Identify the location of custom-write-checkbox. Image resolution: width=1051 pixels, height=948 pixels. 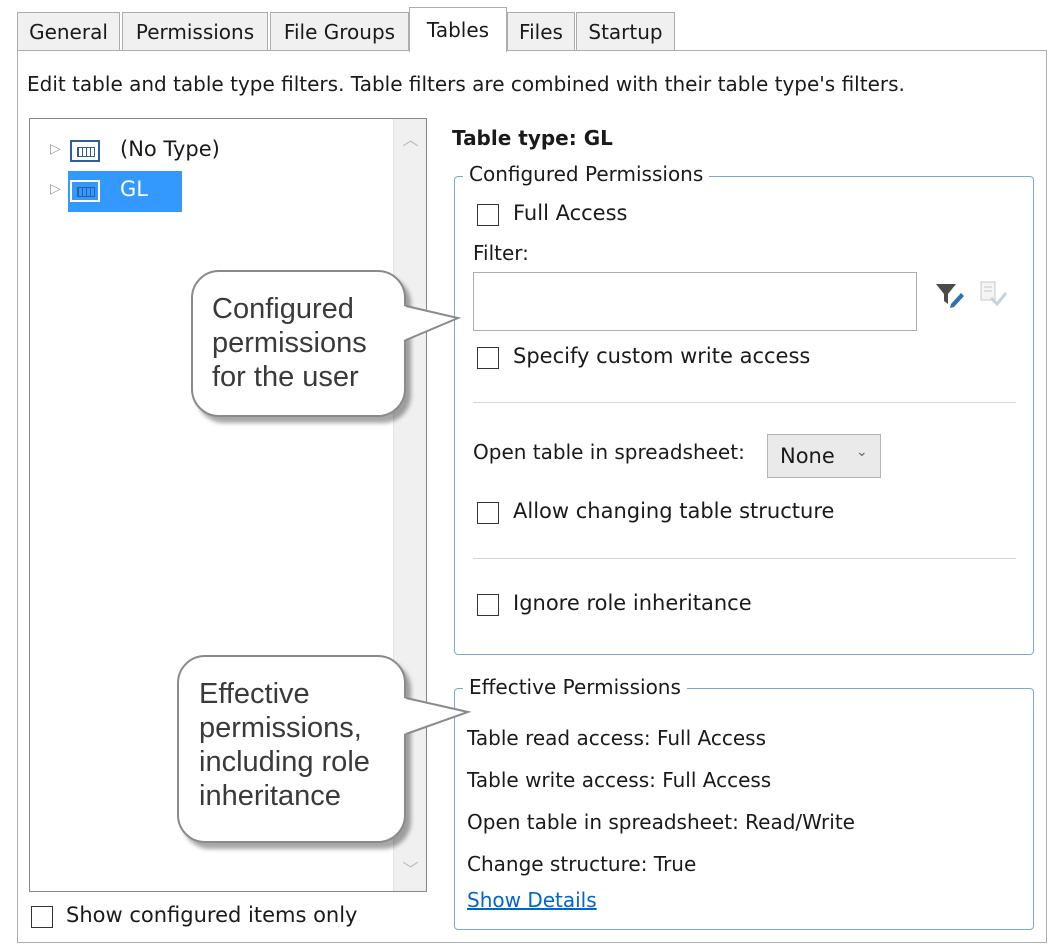
(488, 358).